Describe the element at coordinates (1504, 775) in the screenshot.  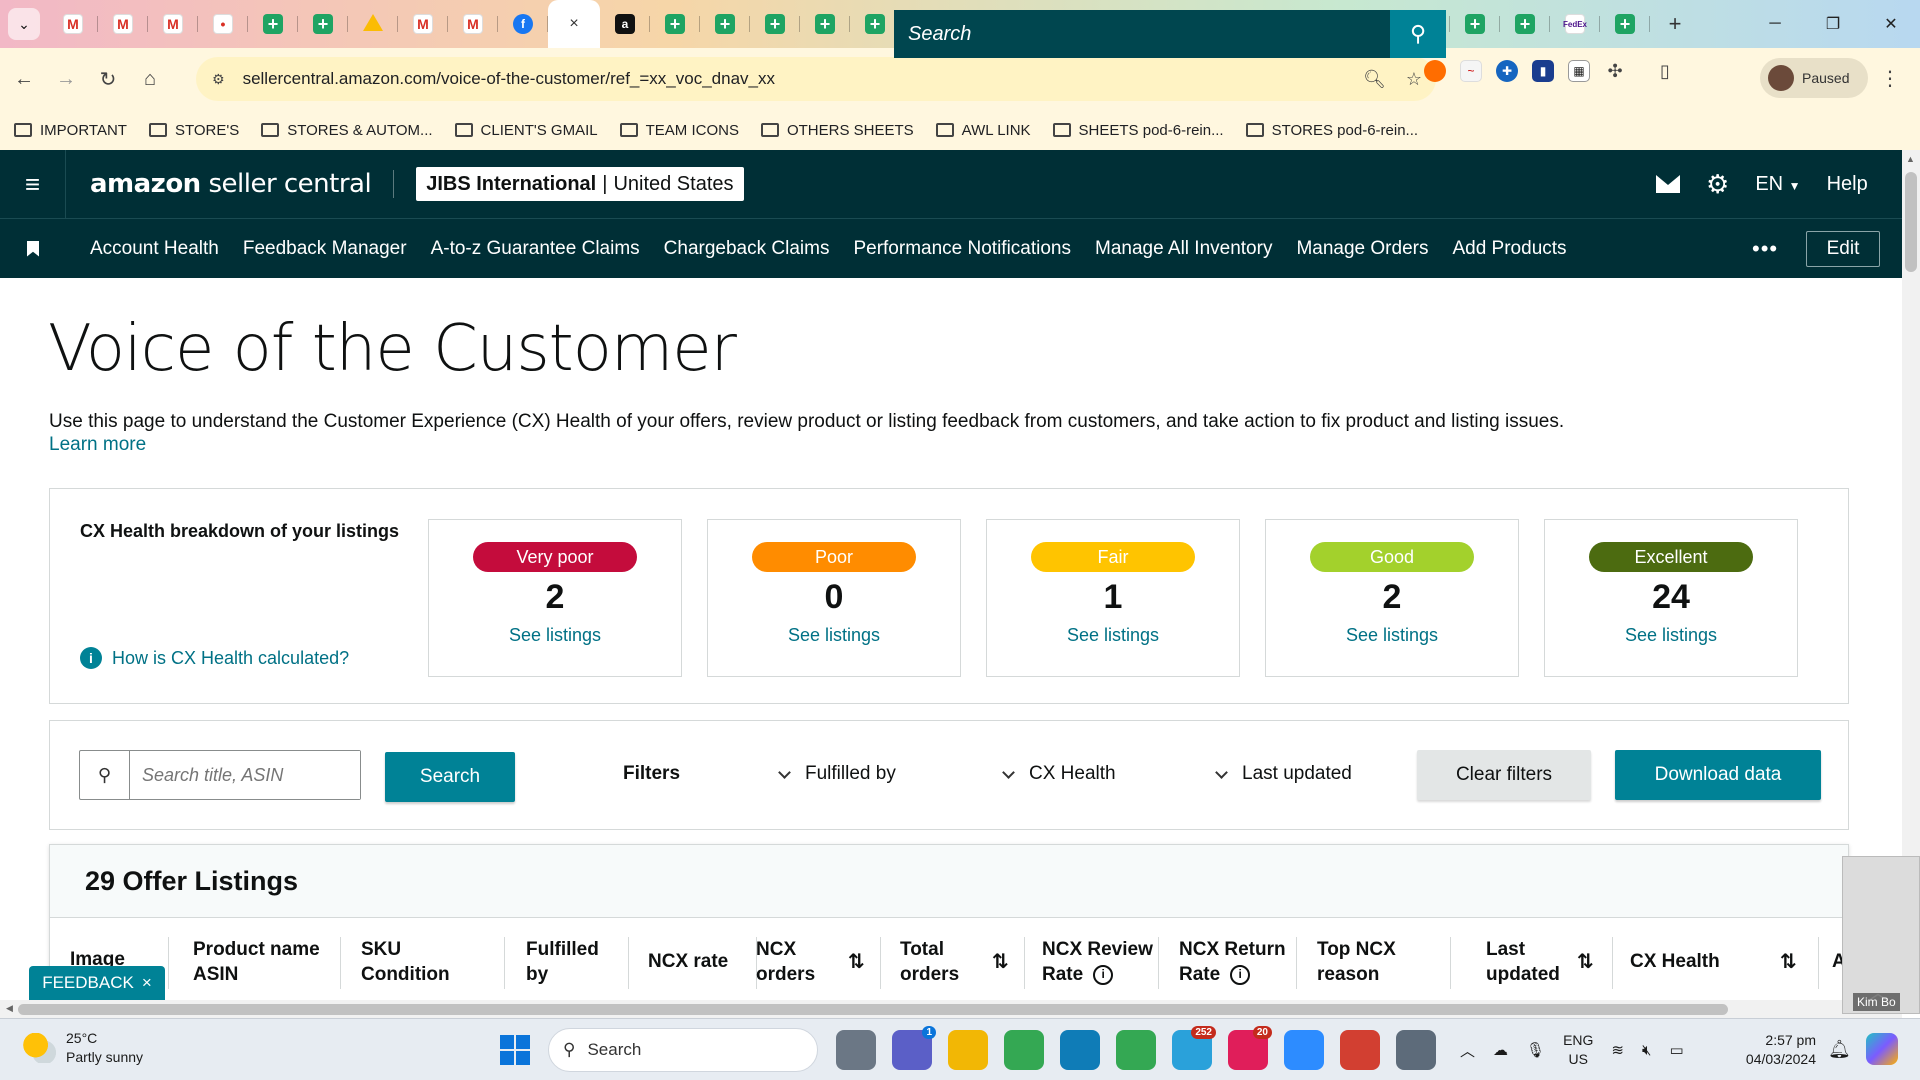
I see `clear-filters-button: Clear filters` at that location.